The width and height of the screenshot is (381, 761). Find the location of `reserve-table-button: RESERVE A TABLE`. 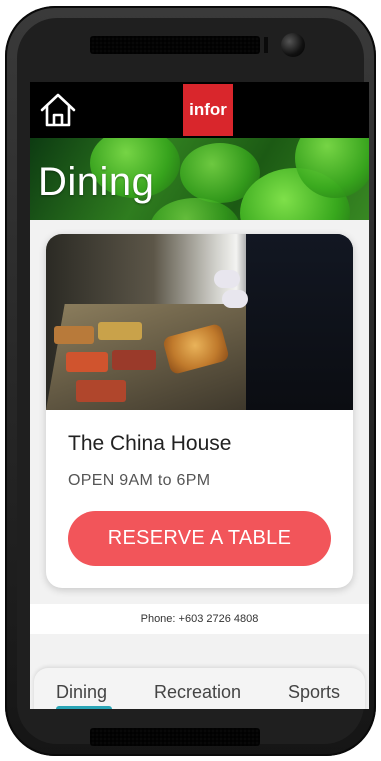

reserve-table-button: RESERVE A TABLE is located at coordinates (199, 538).